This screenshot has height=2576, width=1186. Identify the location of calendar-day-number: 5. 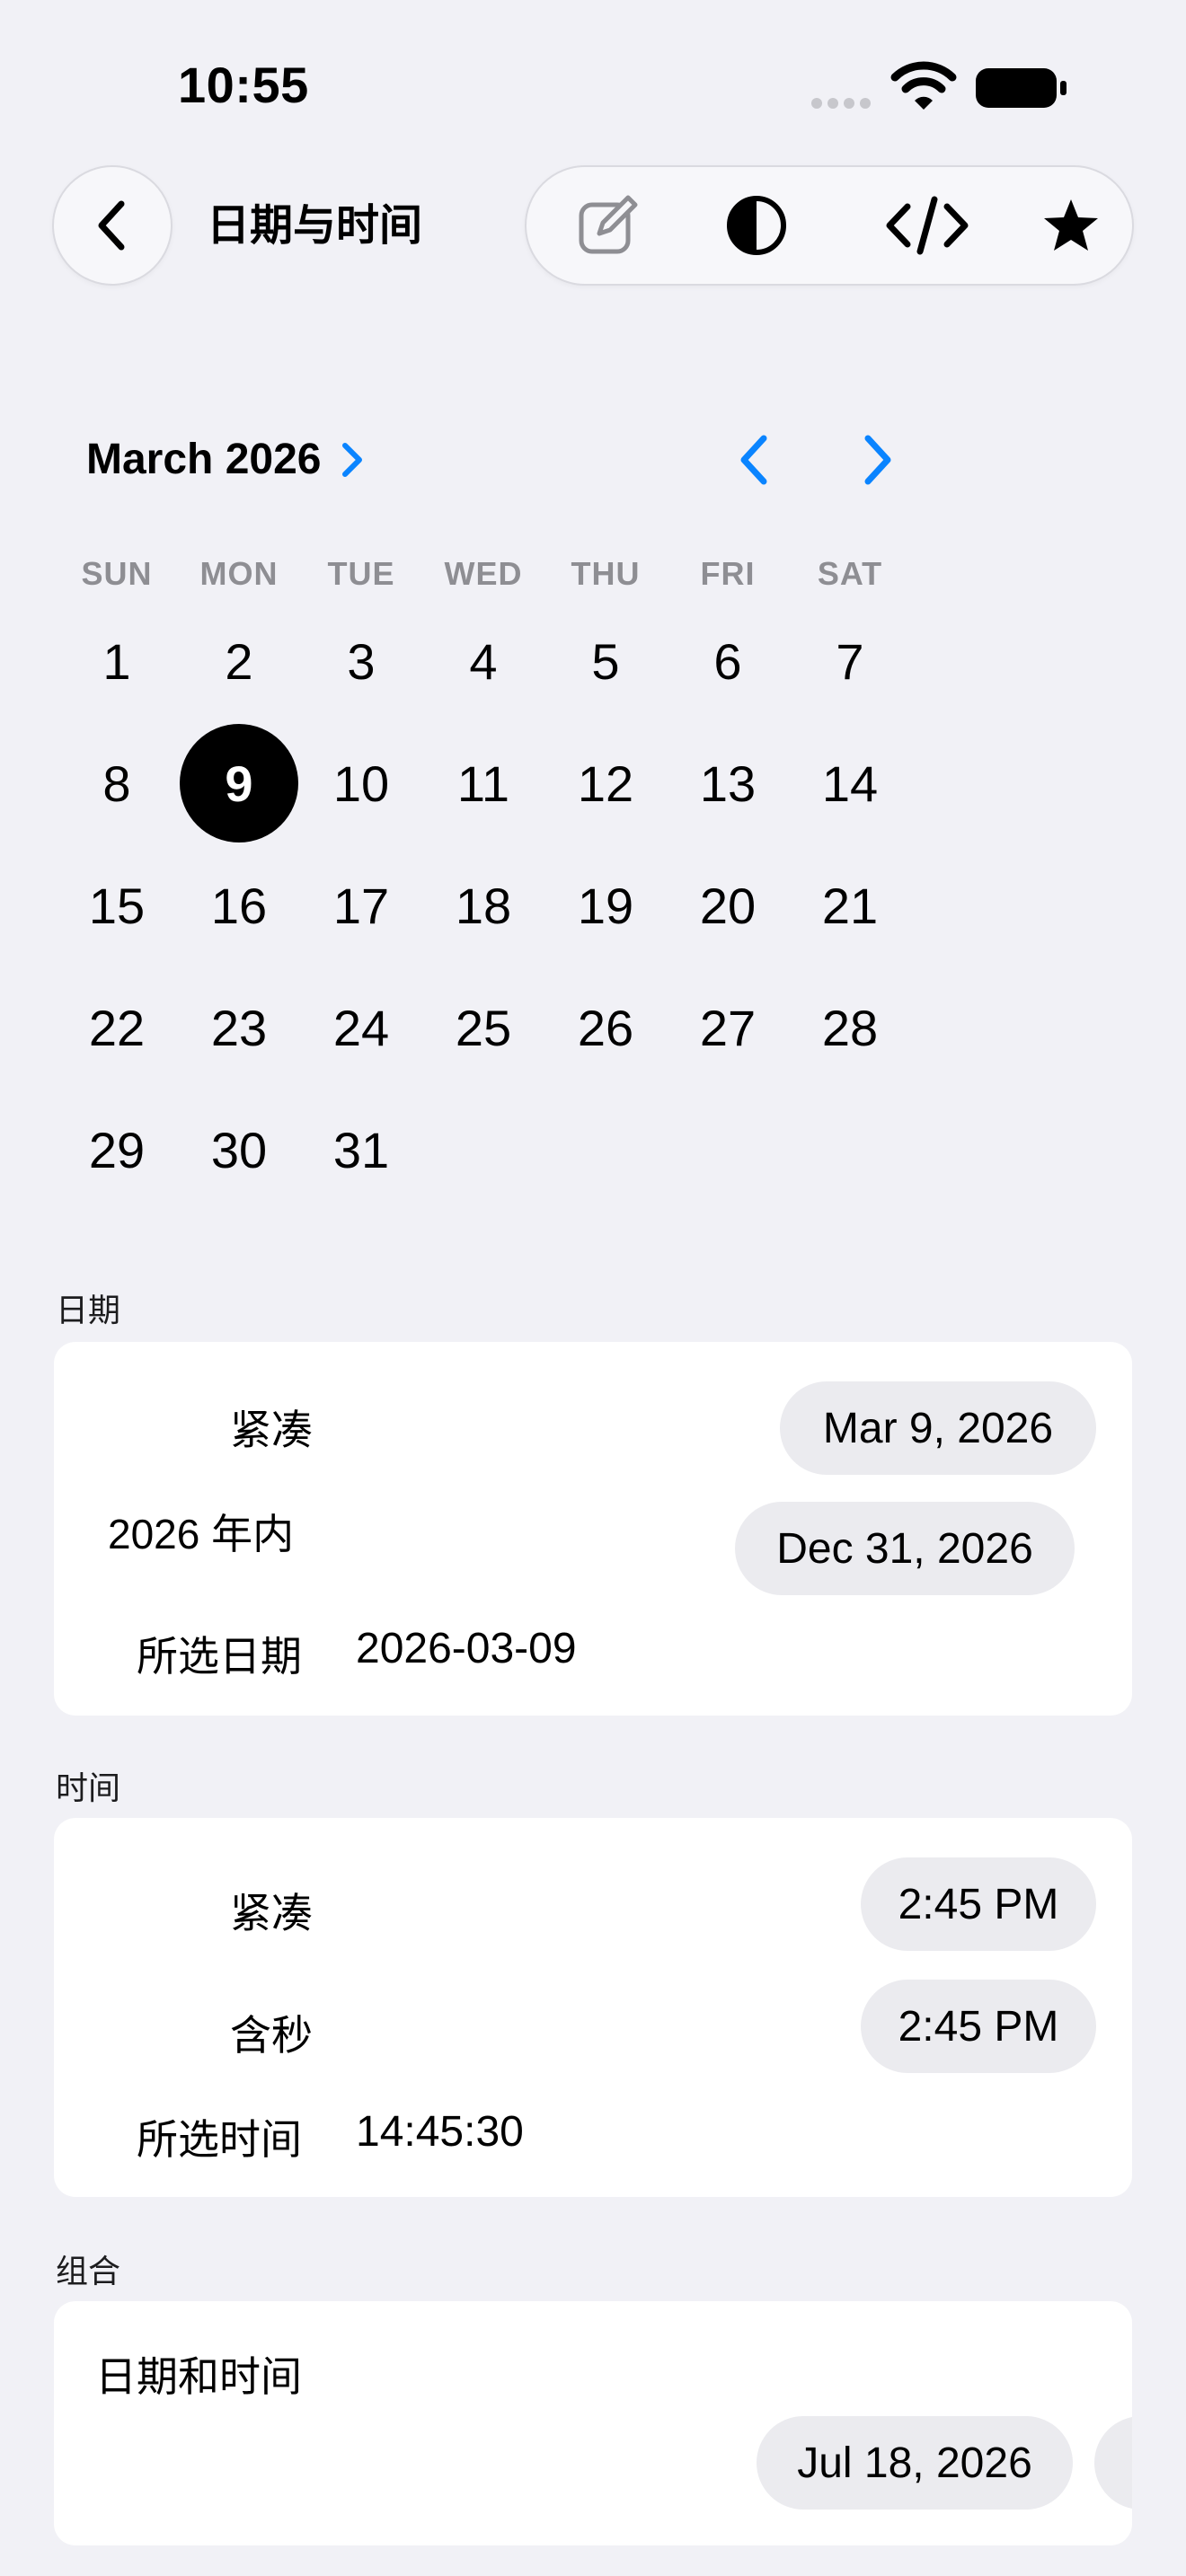
(605, 661).